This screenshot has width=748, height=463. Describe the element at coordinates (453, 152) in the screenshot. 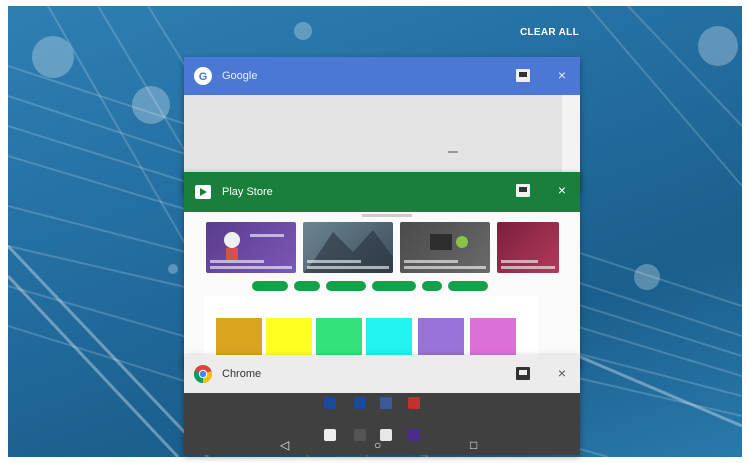

I see `page-indicator` at that location.